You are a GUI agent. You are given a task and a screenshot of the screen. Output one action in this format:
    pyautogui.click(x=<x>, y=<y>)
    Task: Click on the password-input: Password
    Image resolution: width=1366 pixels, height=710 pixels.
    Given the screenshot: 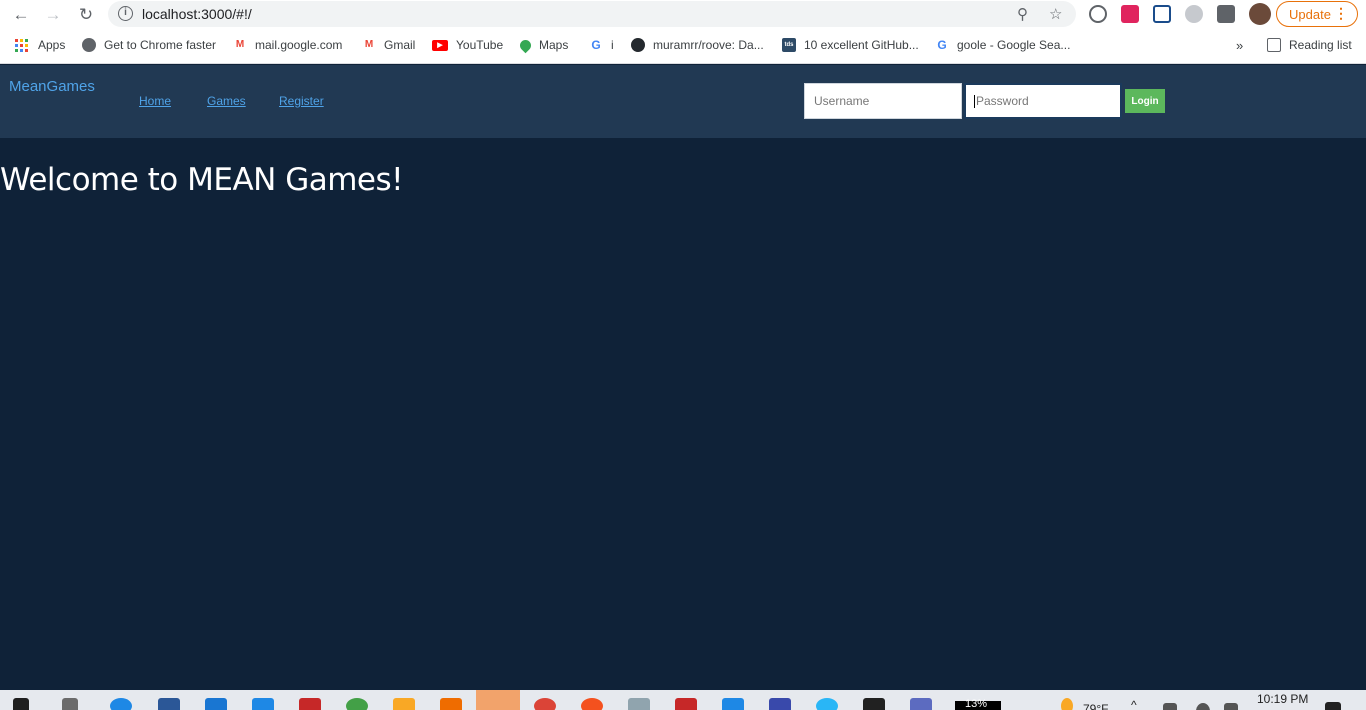 What is the action you would take?
    pyautogui.click(x=1043, y=101)
    